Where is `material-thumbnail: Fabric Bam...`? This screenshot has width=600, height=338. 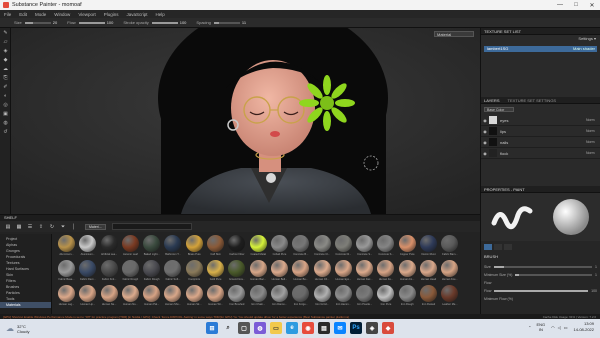 material-thumbnail: Fabric Bam... is located at coordinates (449, 246).